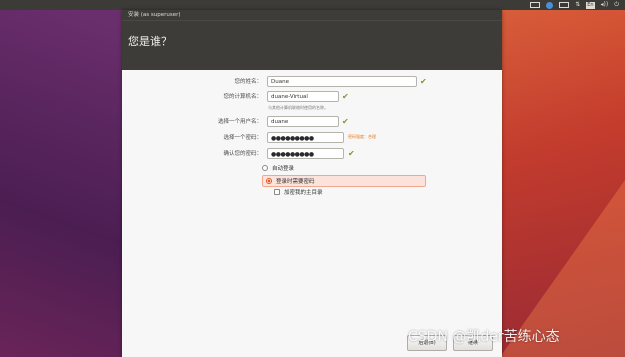 Image resolution: width=625 pixels, height=357 pixels. I want to click on auto-login-label: 自动登录, so click(283, 169).